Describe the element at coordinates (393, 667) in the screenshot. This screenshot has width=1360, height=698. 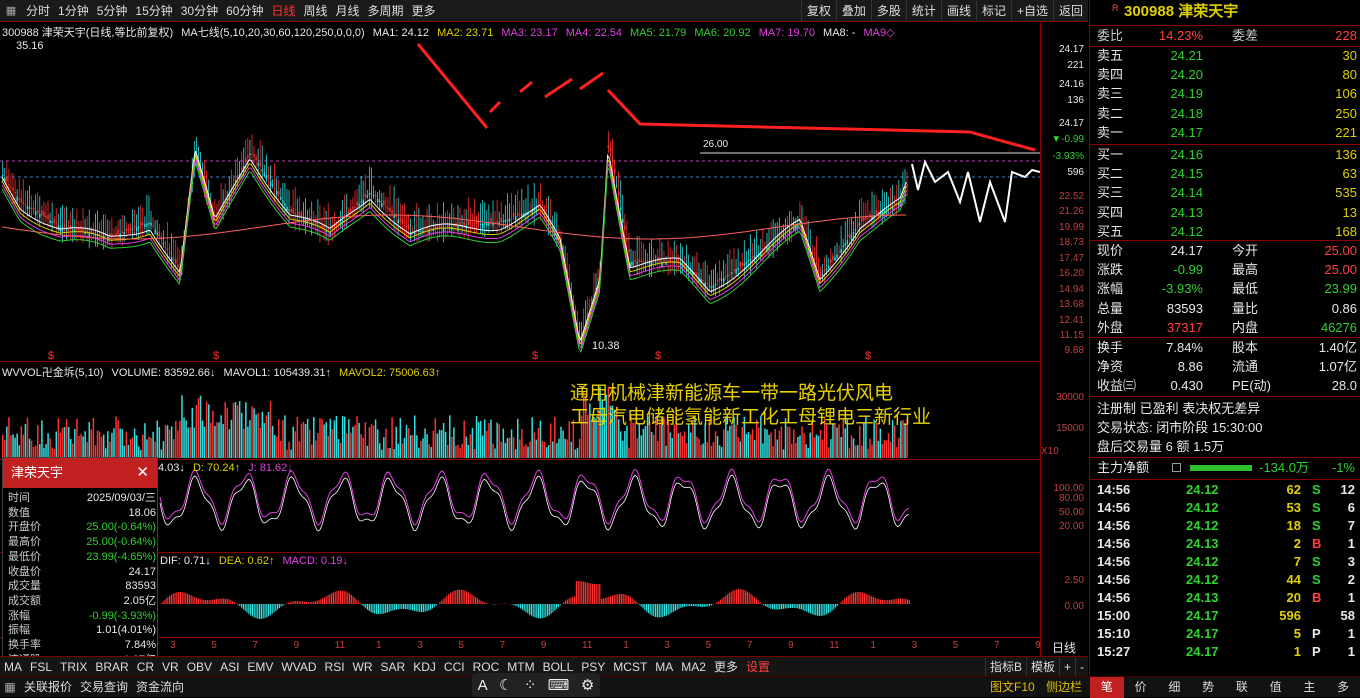
I see `indicator-tab: SAR` at that location.